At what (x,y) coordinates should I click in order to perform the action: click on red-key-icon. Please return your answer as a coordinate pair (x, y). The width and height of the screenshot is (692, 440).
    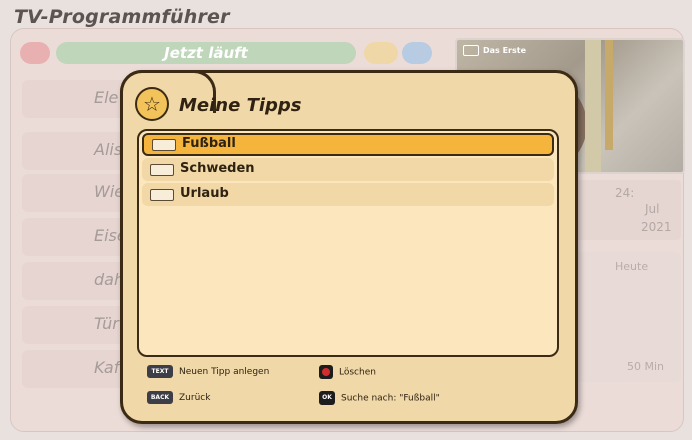
    Looking at the image, I should click on (326, 372).